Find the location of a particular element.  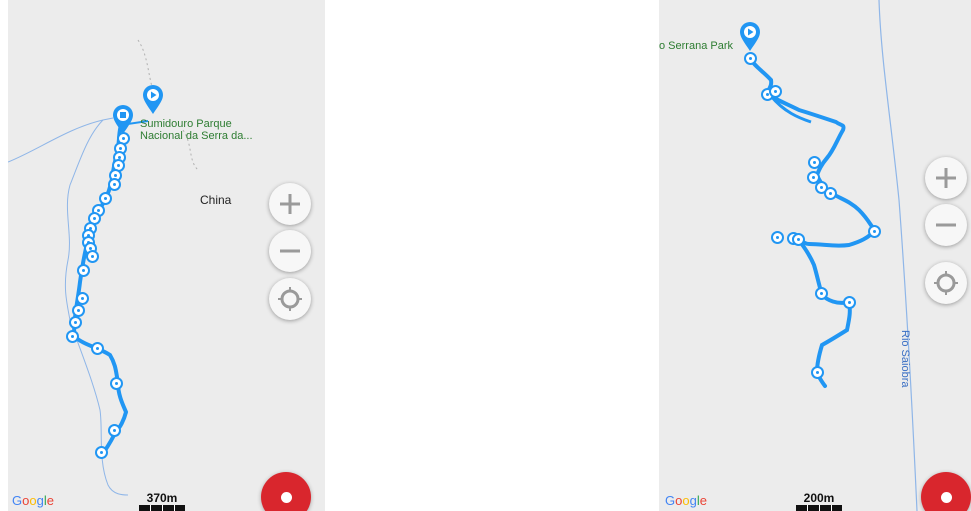

map-scale: 200m is located at coordinates (819, 501).